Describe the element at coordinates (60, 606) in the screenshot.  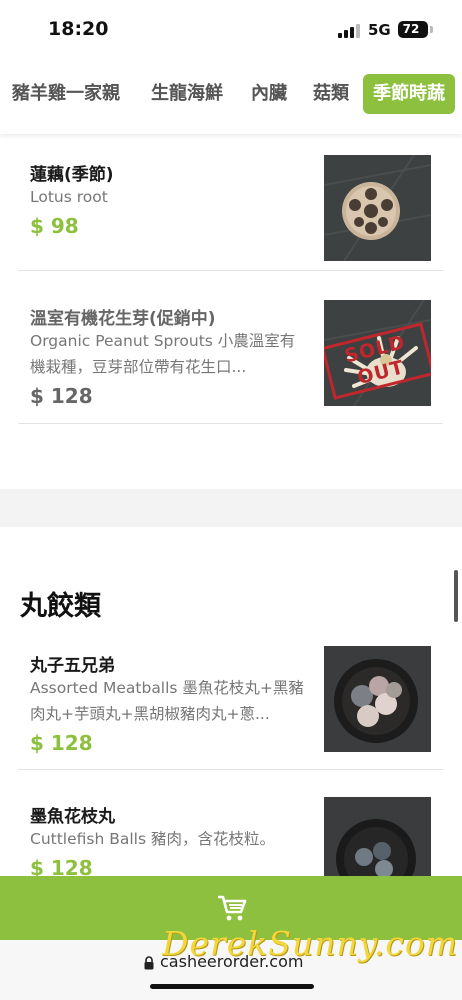
I see `section-title: 丸餃類` at that location.